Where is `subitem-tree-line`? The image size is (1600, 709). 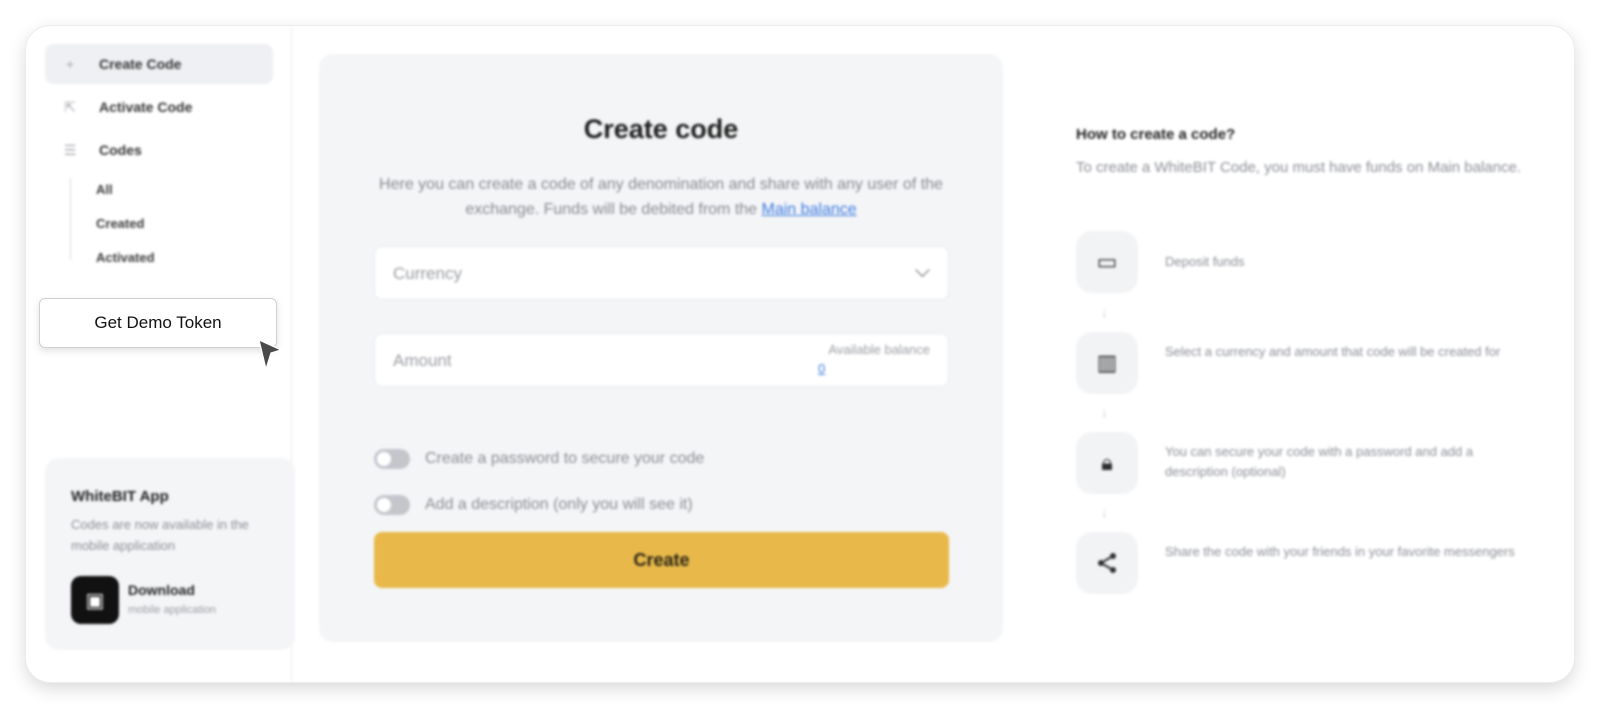 subitem-tree-line is located at coordinates (71, 219).